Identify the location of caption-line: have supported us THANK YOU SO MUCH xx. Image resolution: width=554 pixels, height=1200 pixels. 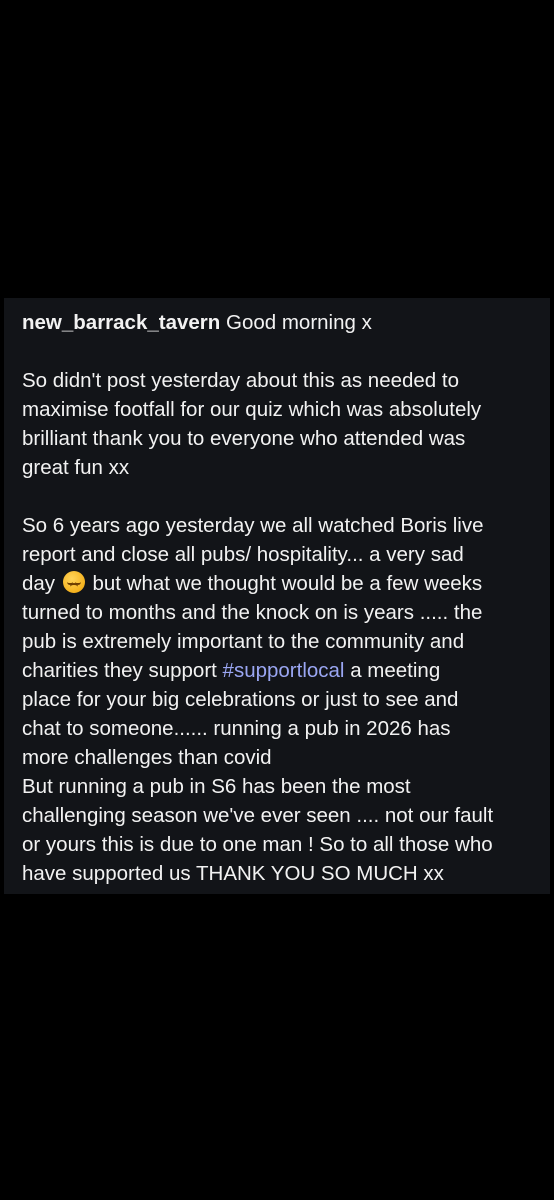
(233, 873).